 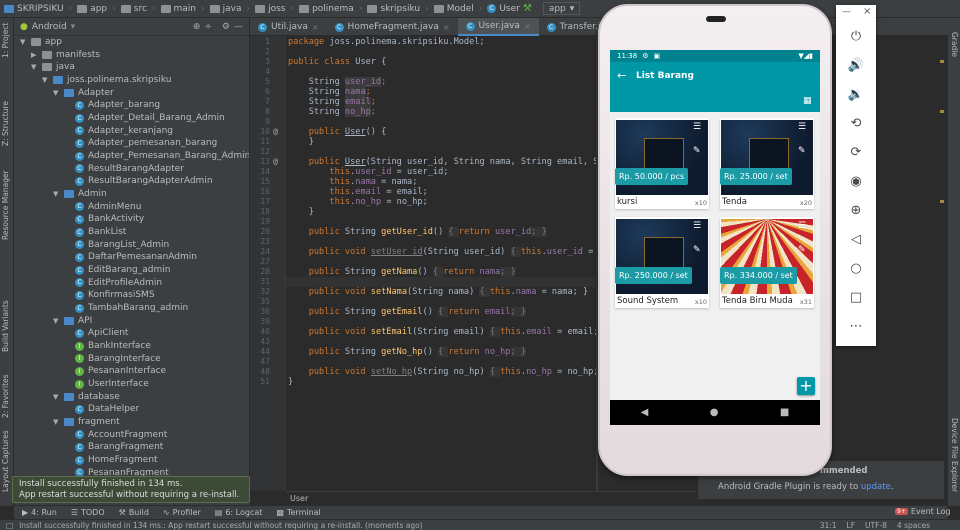 What do you see at coordinates (856, 210) in the screenshot?
I see `zoom-icon: ⊕` at bounding box center [856, 210].